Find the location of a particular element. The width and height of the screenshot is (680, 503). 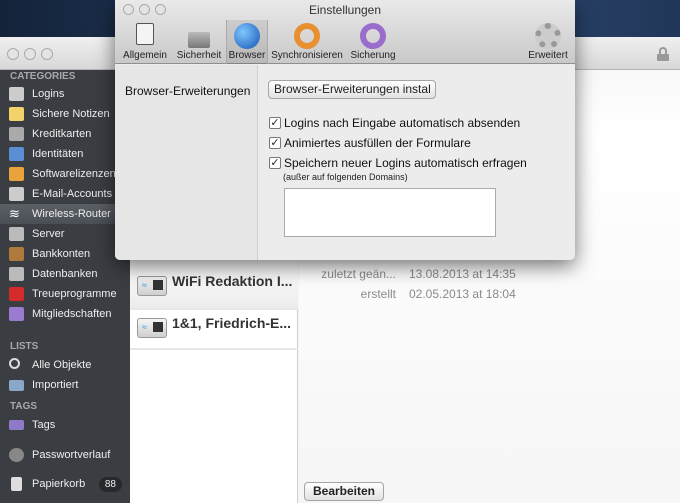

membership-icon is located at coordinates (16, 314).